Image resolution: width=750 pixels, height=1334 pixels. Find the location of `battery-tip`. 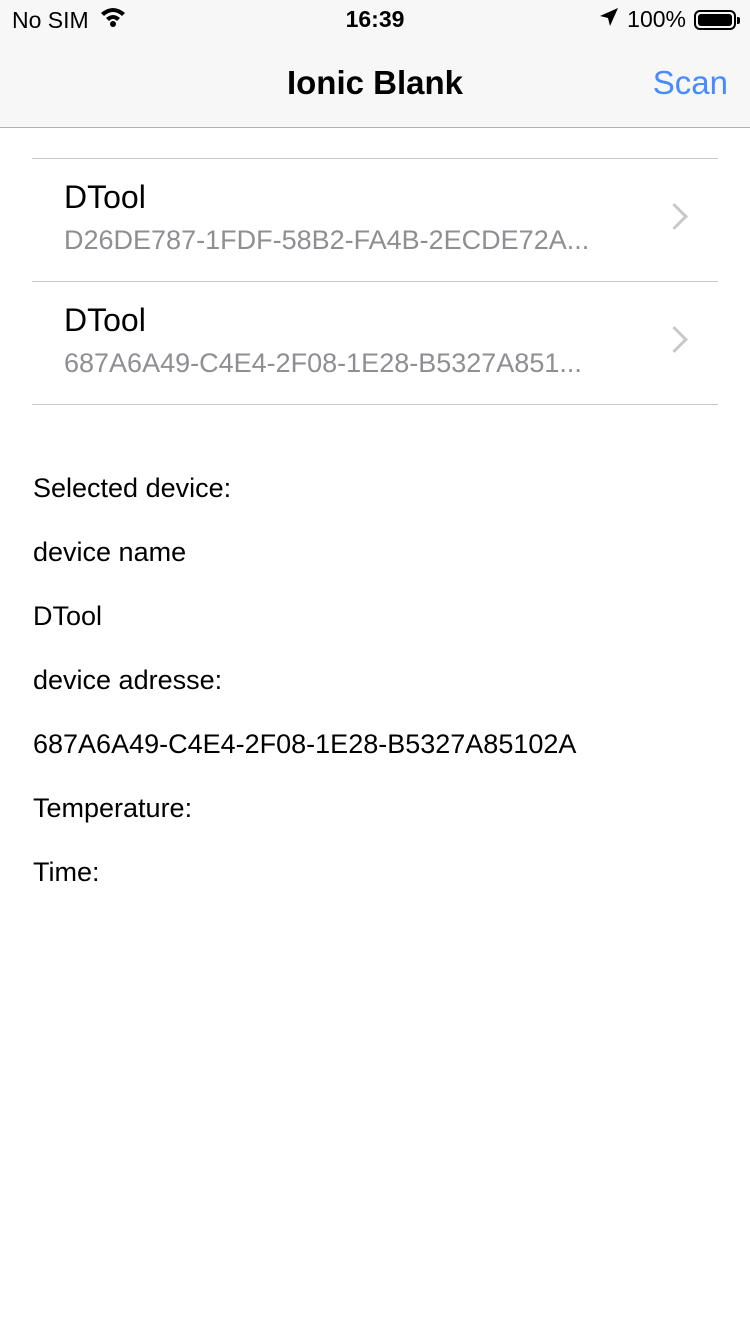

battery-tip is located at coordinates (738, 20).